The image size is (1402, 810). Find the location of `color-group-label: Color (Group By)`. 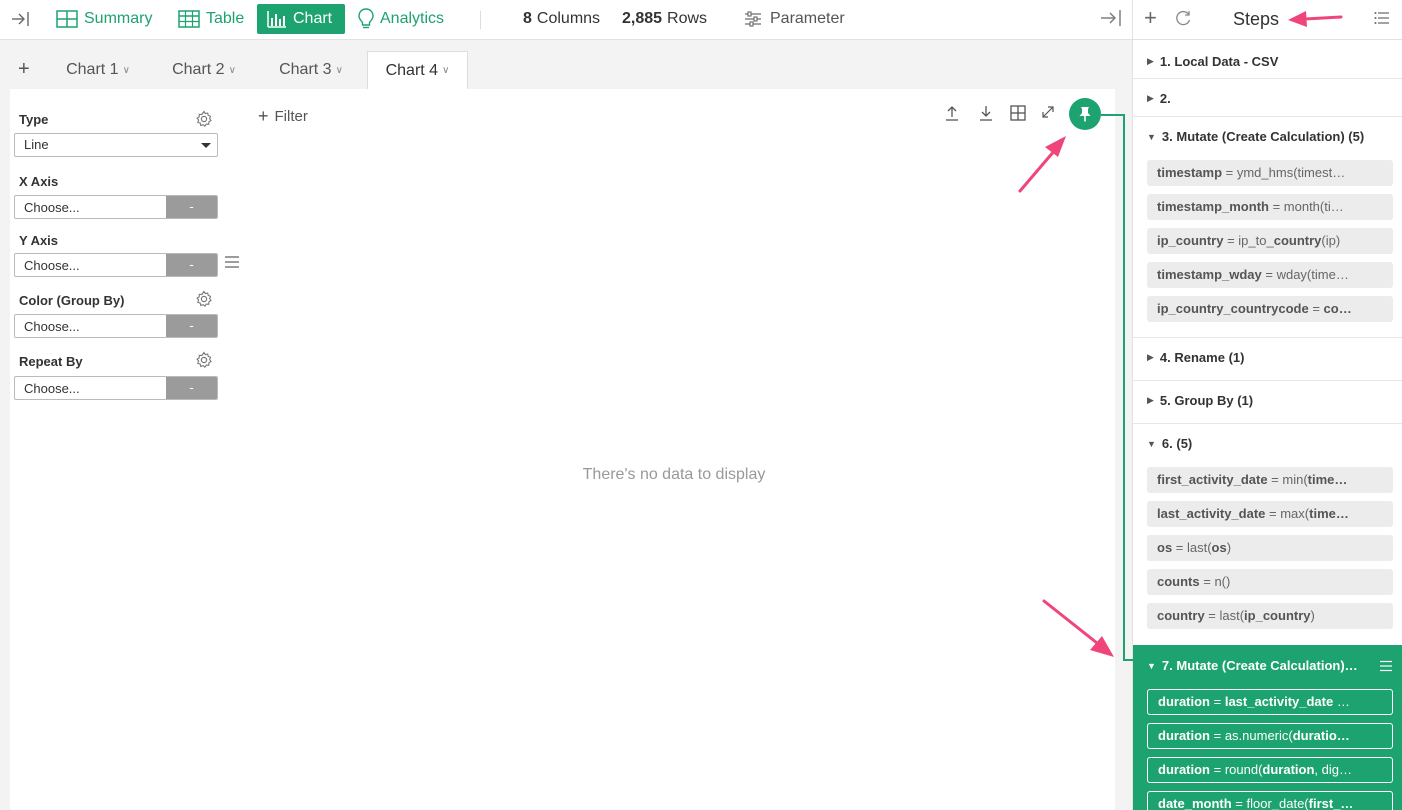

color-group-label: Color (Group By) is located at coordinates (72, 300).